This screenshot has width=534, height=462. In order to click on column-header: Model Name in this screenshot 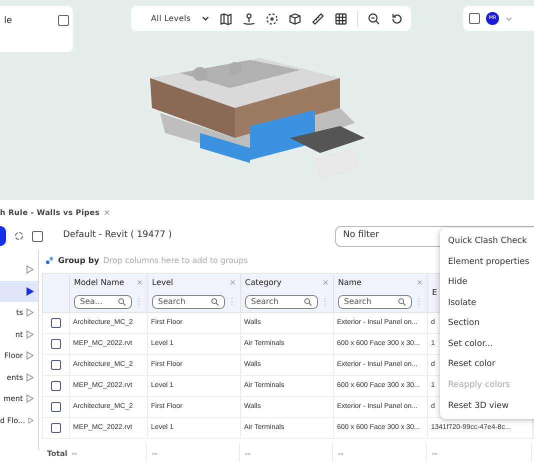, I will do `click(99, 283)`.